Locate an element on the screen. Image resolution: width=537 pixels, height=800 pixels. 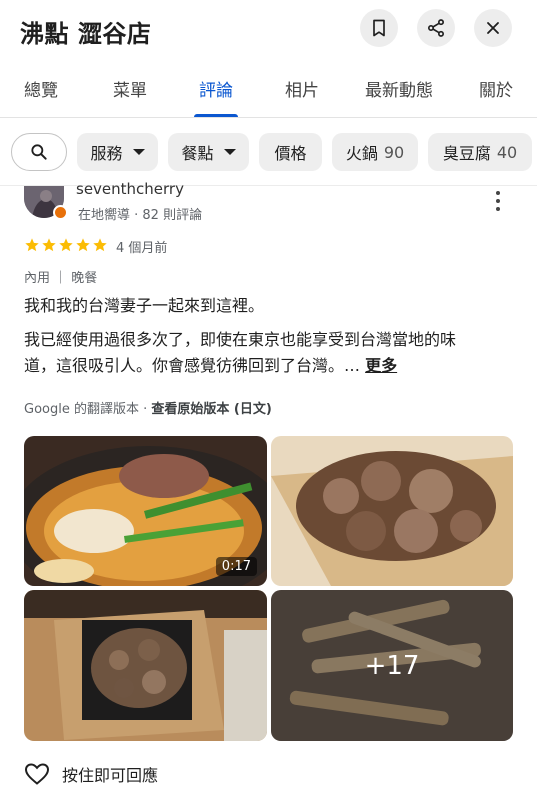
review-text-line: 我已經使用過很多次了，即使在東京也能享受到台灣當地的味 is located at coordinates (240, 339).